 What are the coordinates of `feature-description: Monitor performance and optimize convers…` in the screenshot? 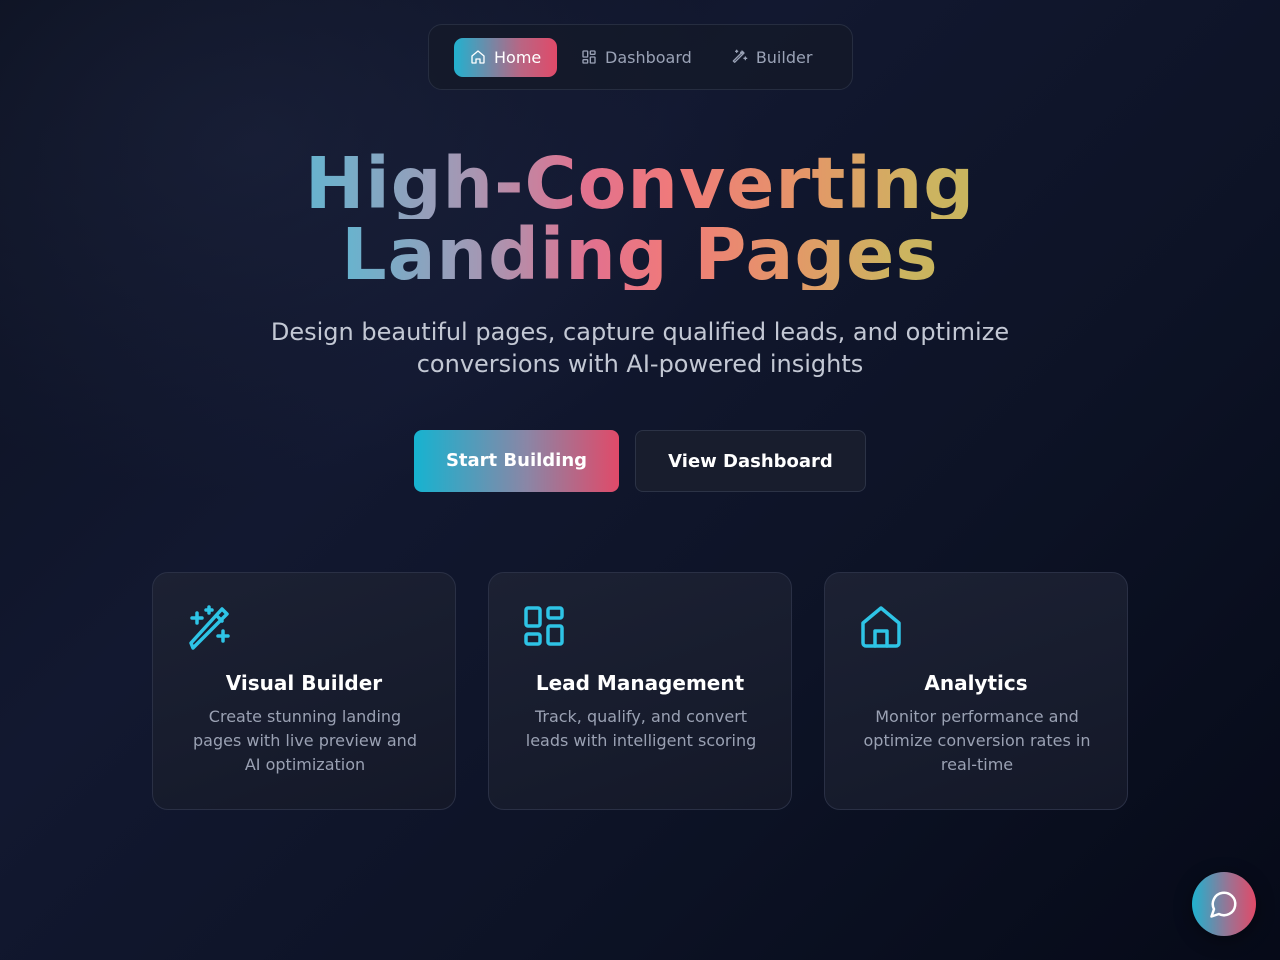 It's located at (977, 740).